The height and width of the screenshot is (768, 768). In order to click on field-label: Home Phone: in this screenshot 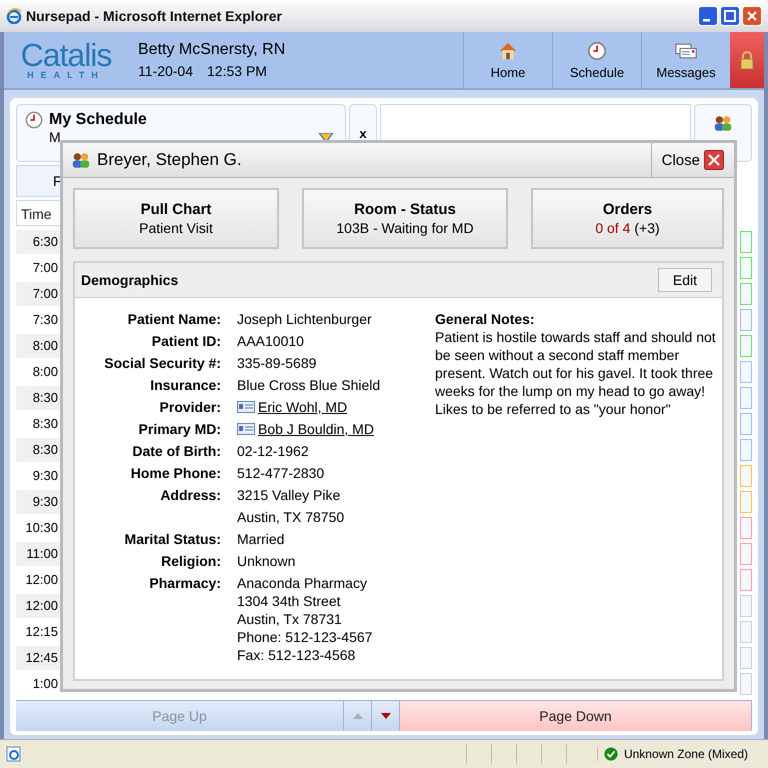, I will do `click(175, 473)`.